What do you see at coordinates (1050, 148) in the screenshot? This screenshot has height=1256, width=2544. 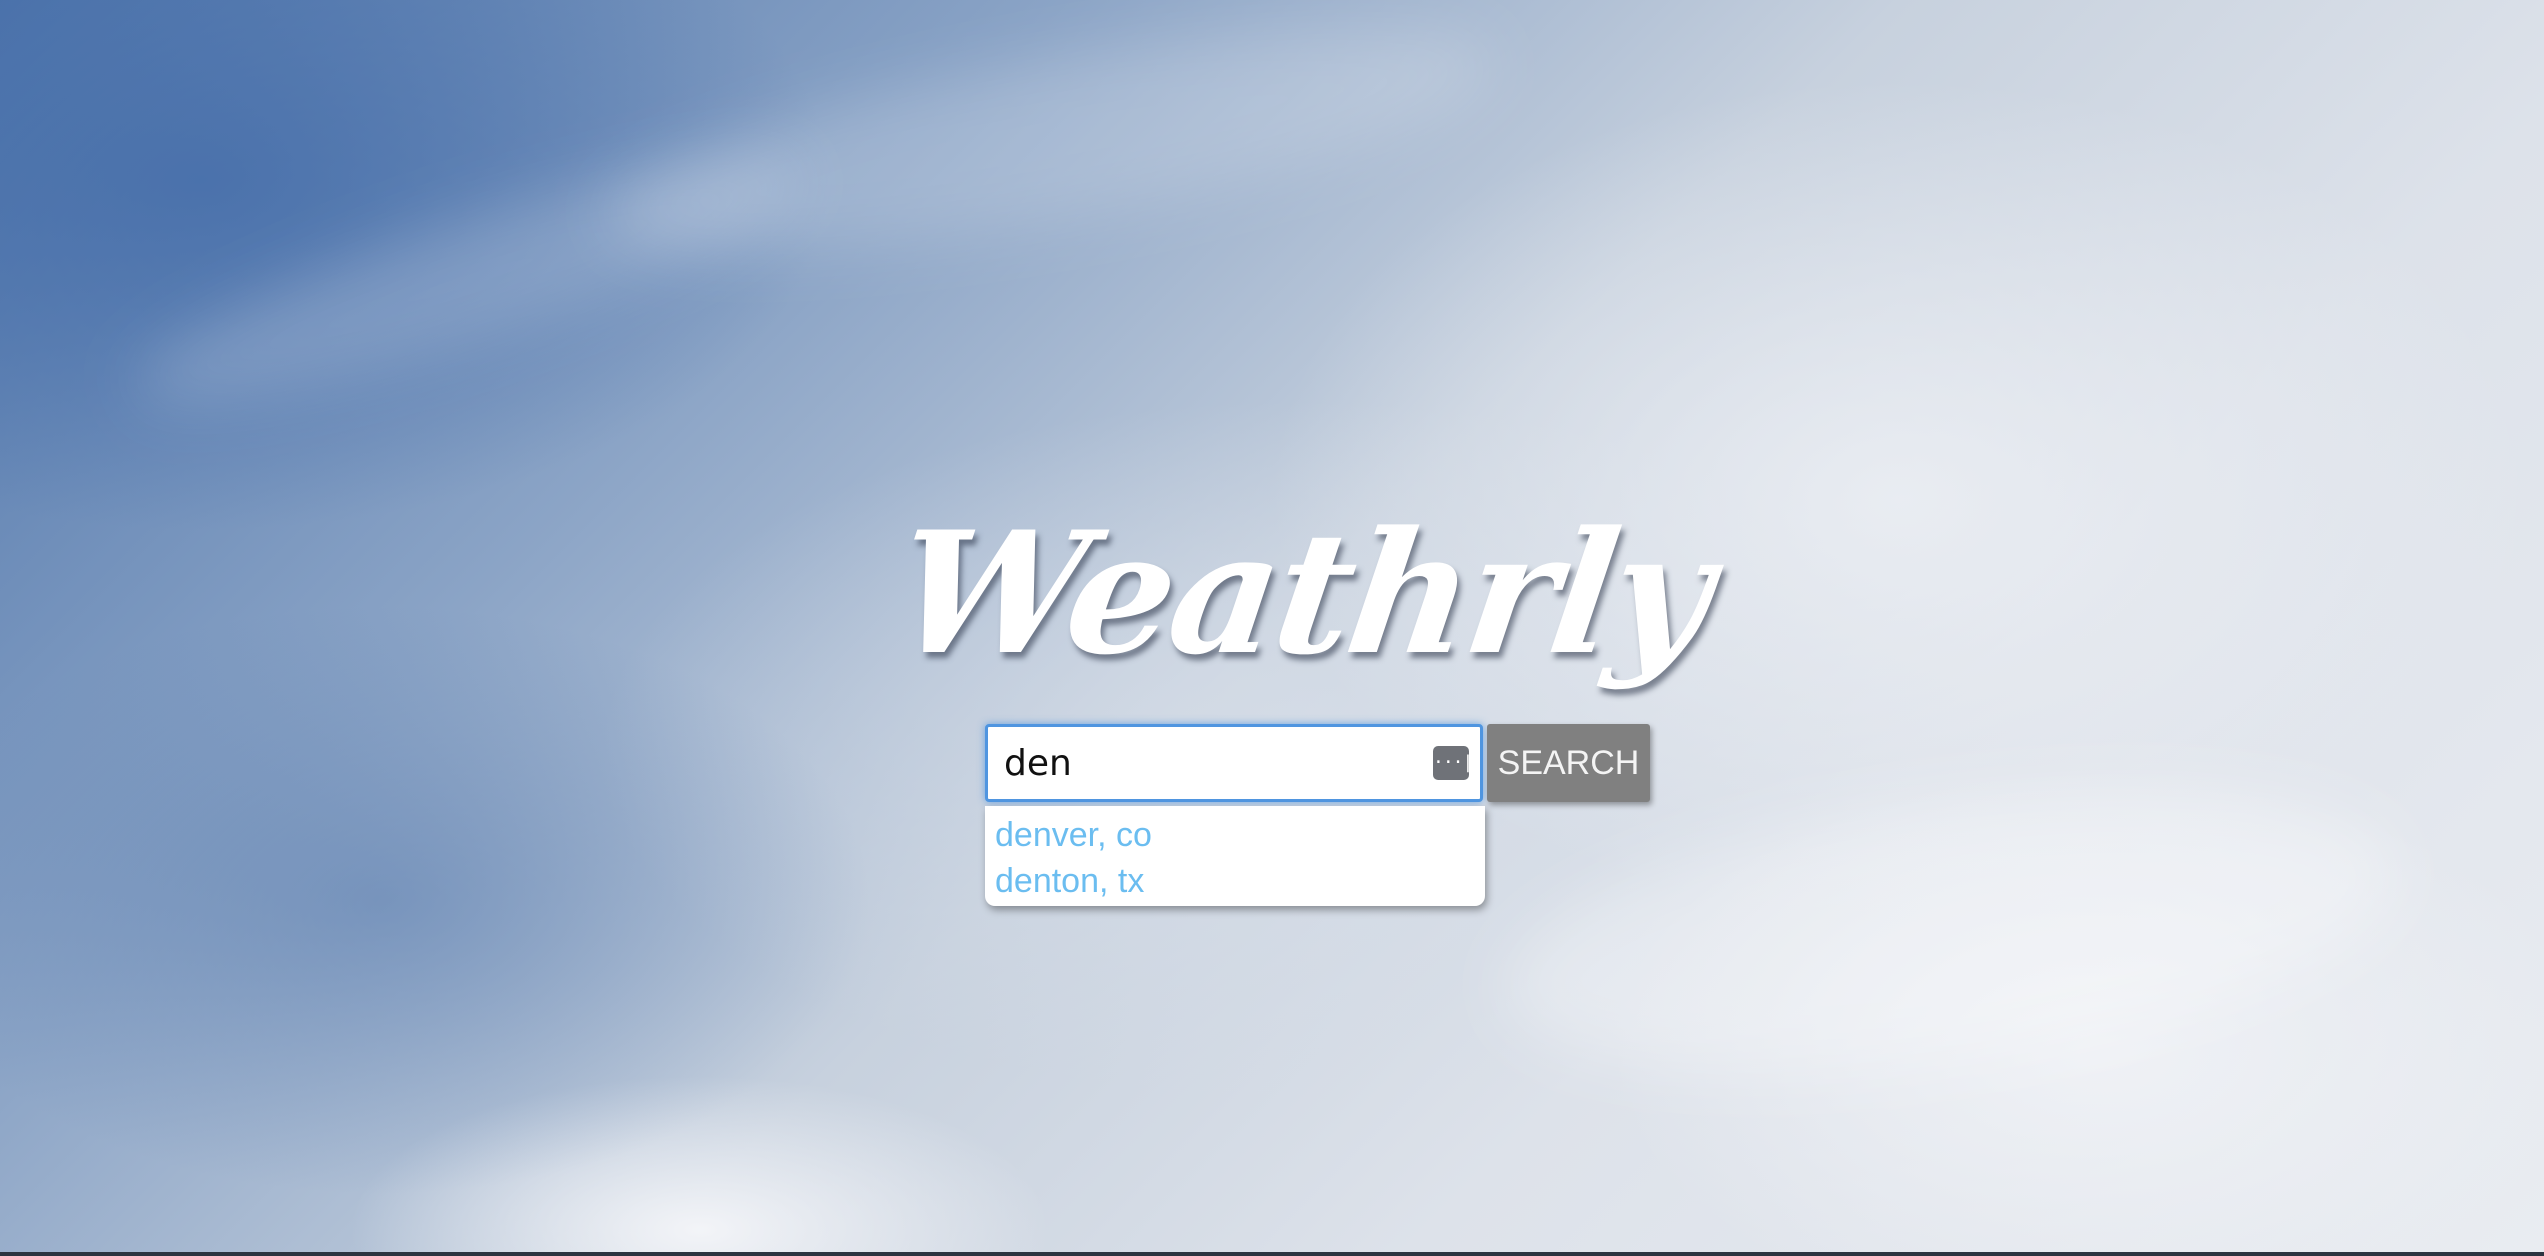 I see `background-cloud` at bounding box center [1050, 148].